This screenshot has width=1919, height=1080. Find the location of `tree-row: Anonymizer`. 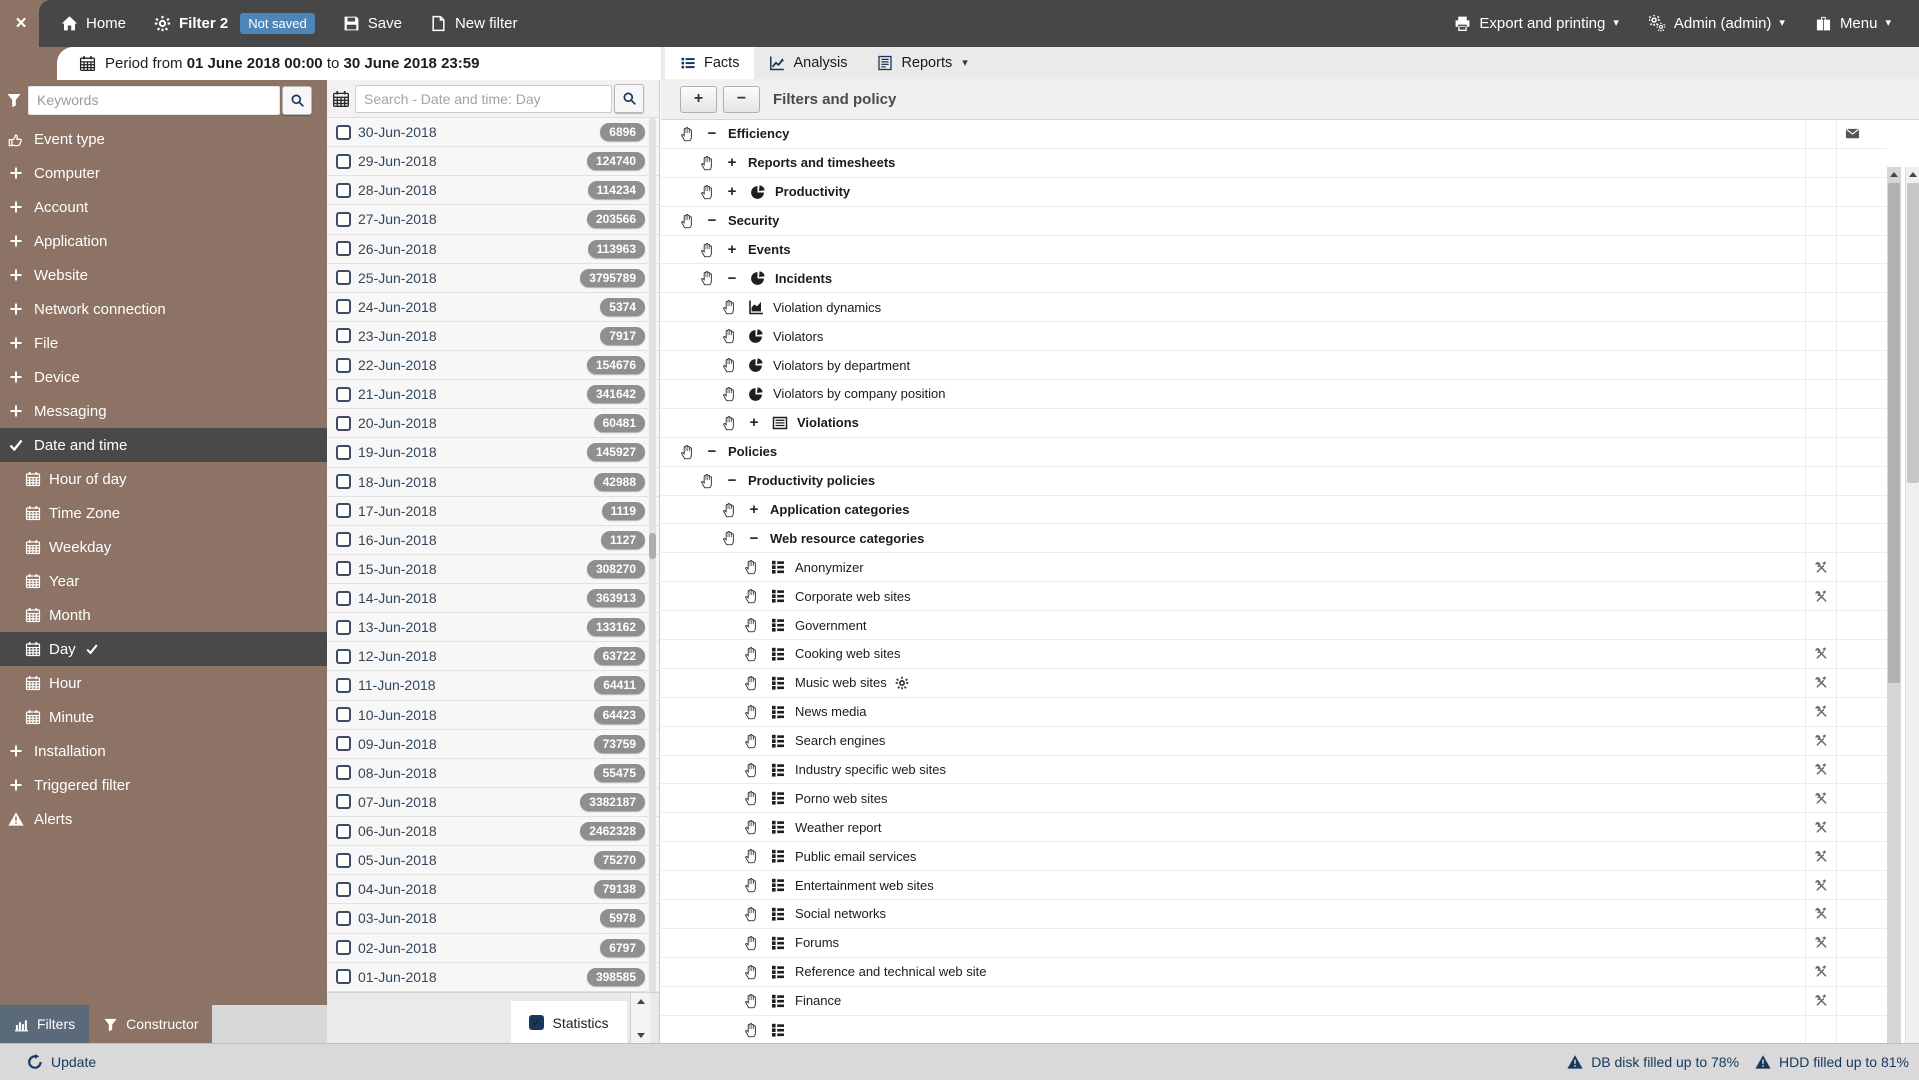

tree-row: Anonymizer is located at coordinates (1274, 568).